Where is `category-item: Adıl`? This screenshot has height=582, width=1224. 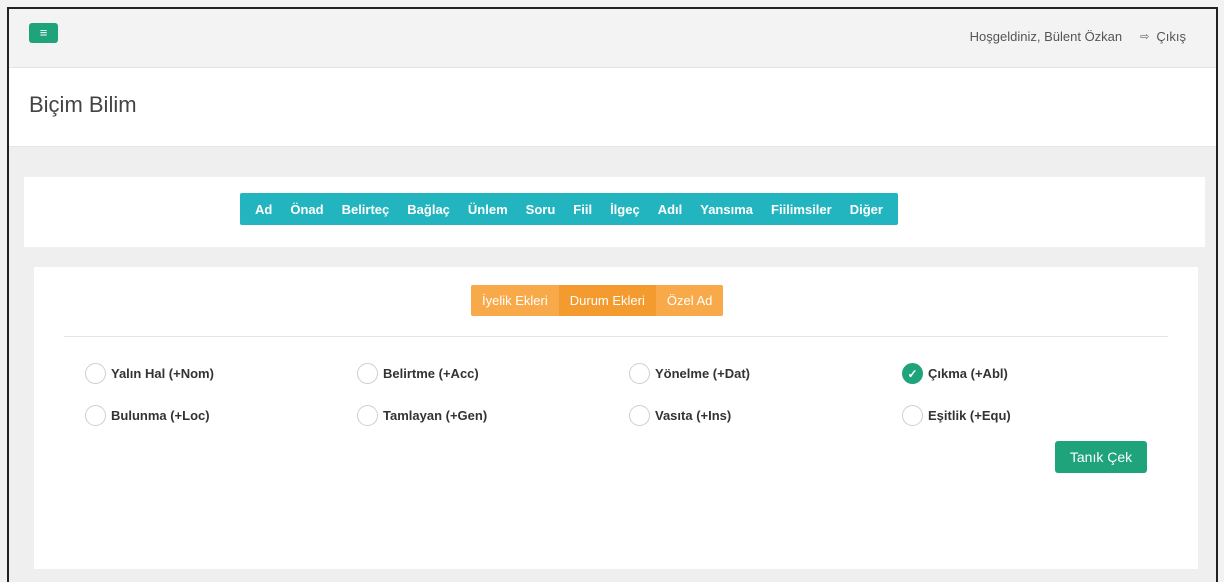
category-item: Adıl is located at coordinates (670, 209).